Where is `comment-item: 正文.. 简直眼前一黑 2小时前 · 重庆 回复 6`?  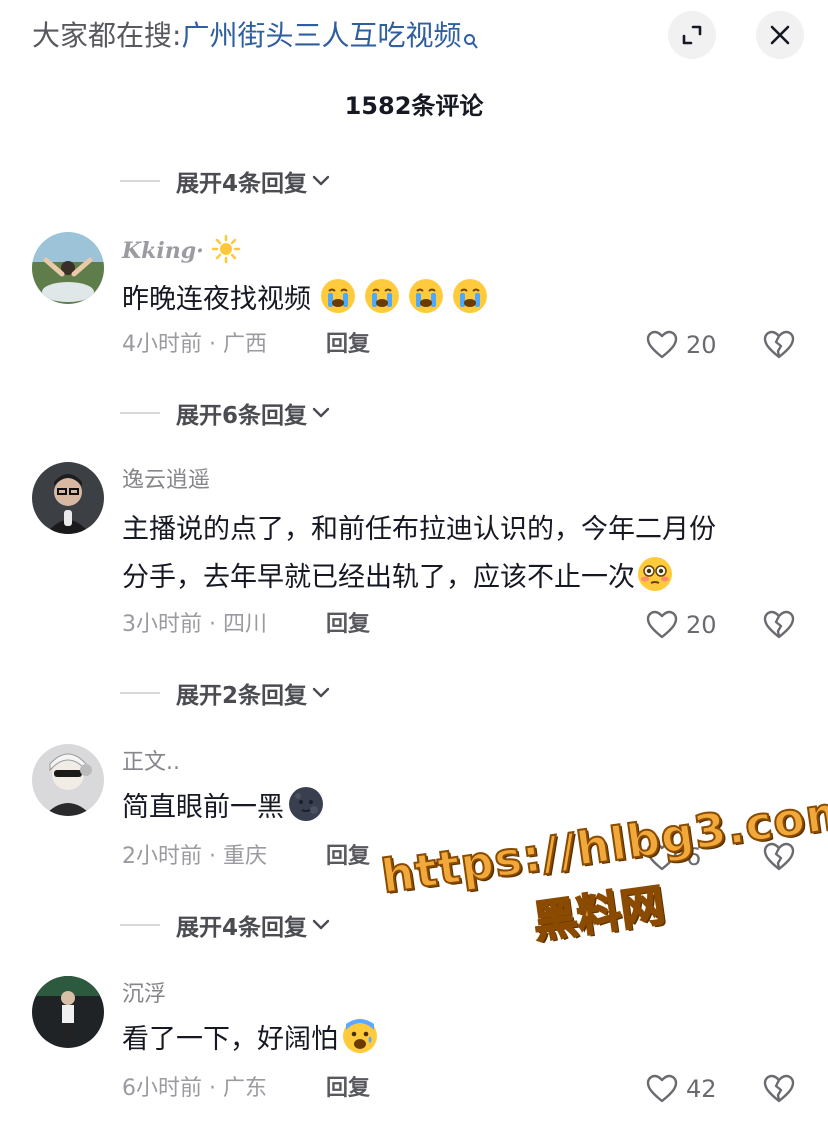
comment-item: 正文.. 简直眼前一黑 2小时前 · 重庆 回复 6 is located at coordinates (414, 829).